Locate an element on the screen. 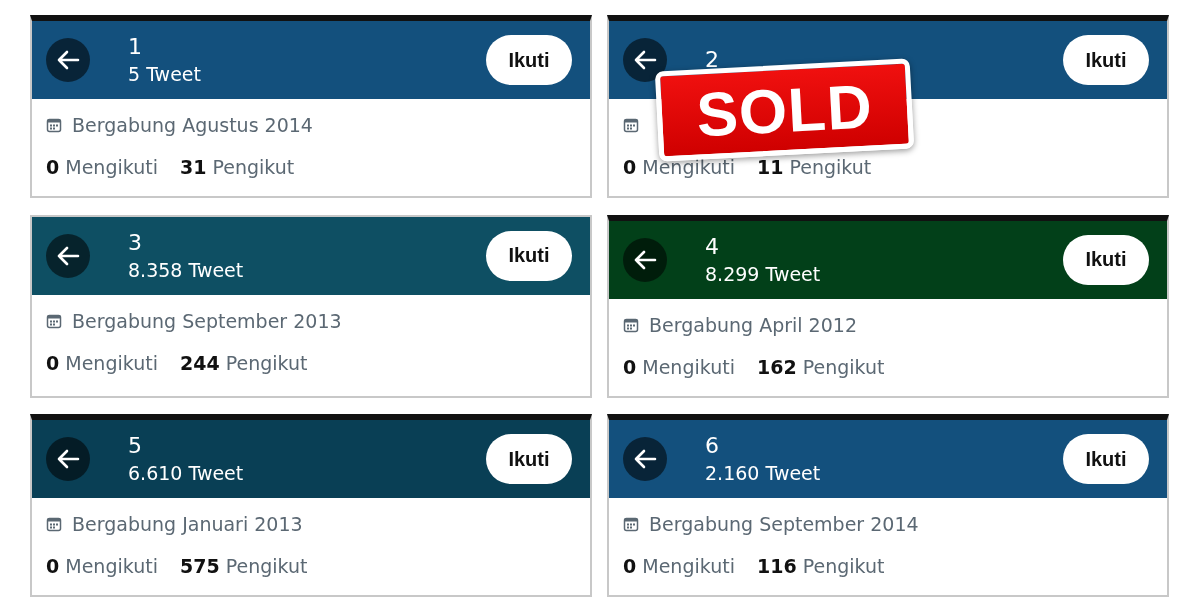 This screenshot has width=1200, height=600. join-date: Bergabung Agustus 2014 is located at coordinates (192, 125).